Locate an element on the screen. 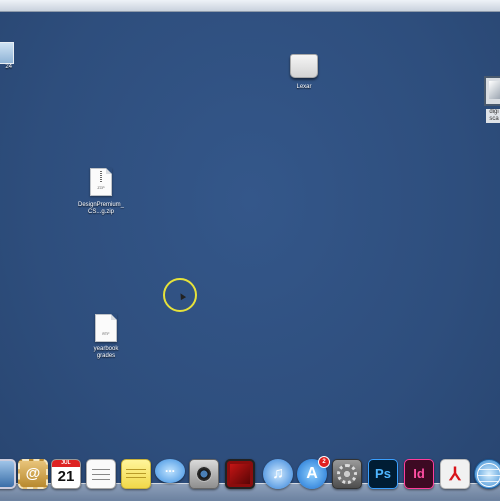 This screenshot has width=500, height=501. dock-front-row is located at coordinates (240, 474).